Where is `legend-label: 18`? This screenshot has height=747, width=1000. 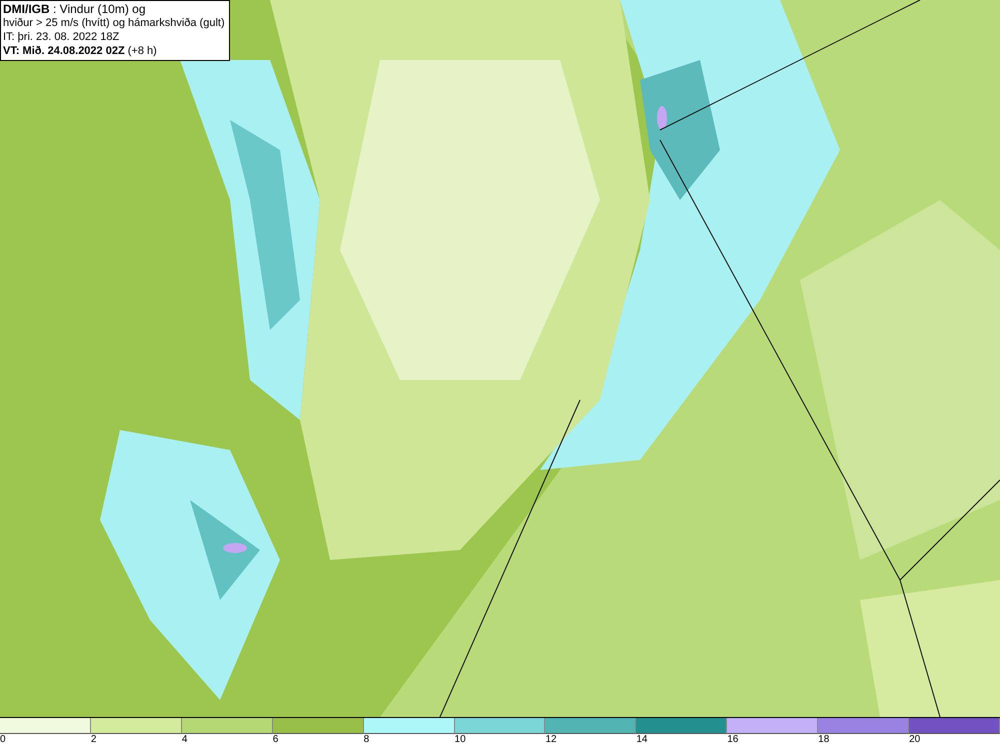 legend-label: 18 is located at coordinates (824, 740).